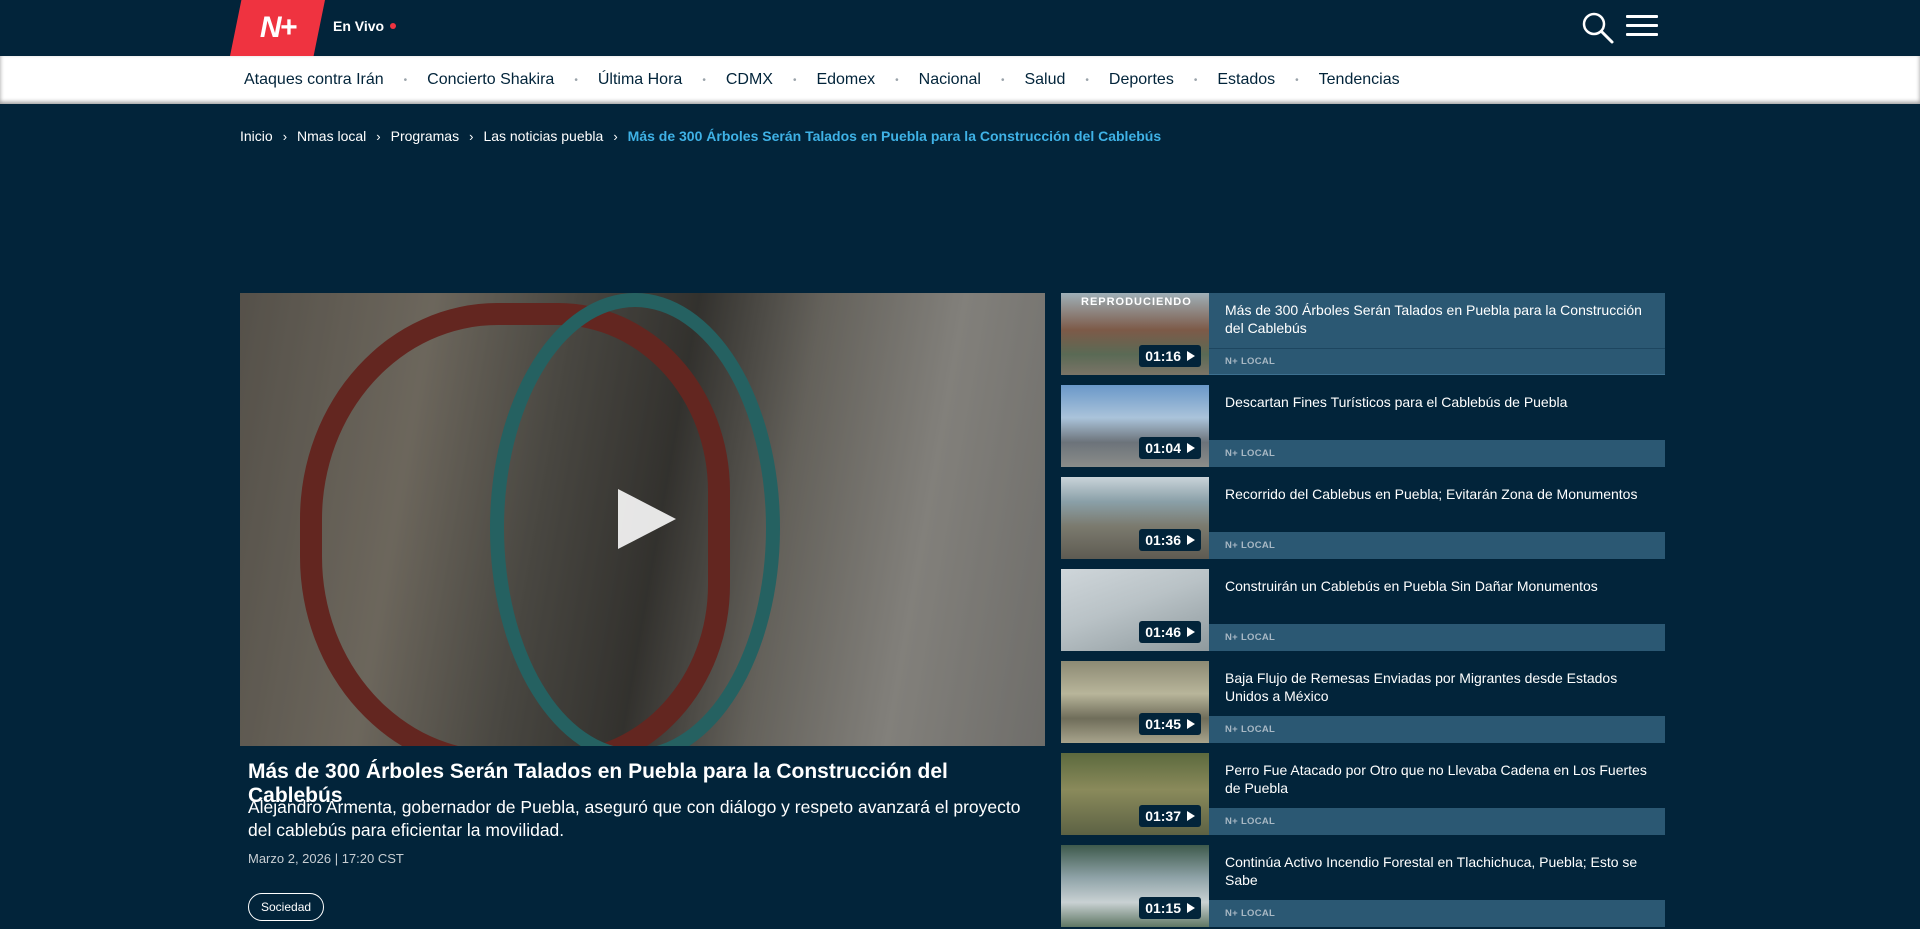 The height and width of the screenshot is (929, 1920). Describe the element at coordinates (749, 80) in the screenshot. I see `nav-item: CDMX` at that location.